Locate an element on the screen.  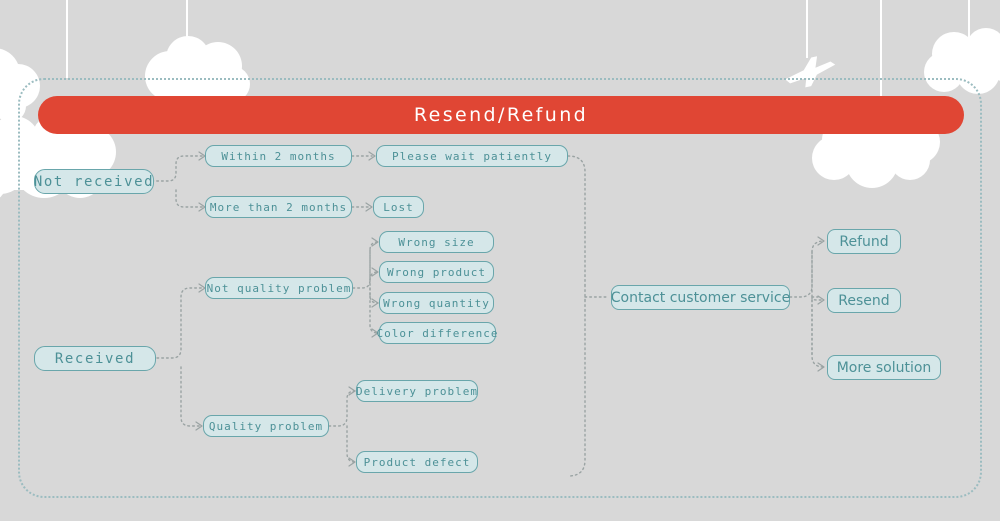
node-resend: Resend is located at coordinates (864, 300).